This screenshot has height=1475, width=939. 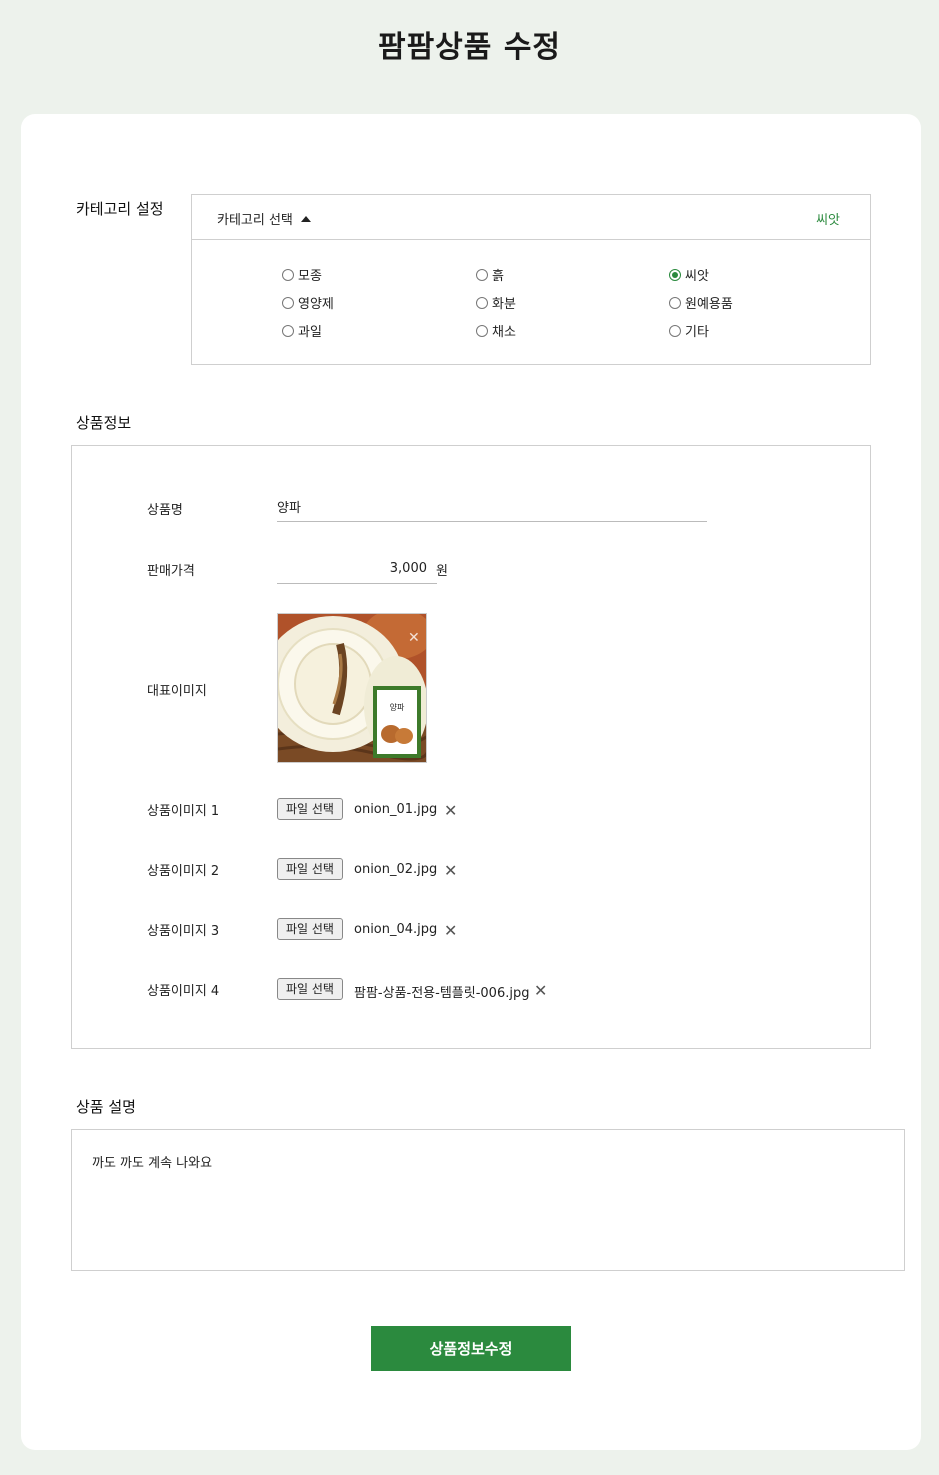 I want to click on onion-image: 양파, so click(x=352, y=688).